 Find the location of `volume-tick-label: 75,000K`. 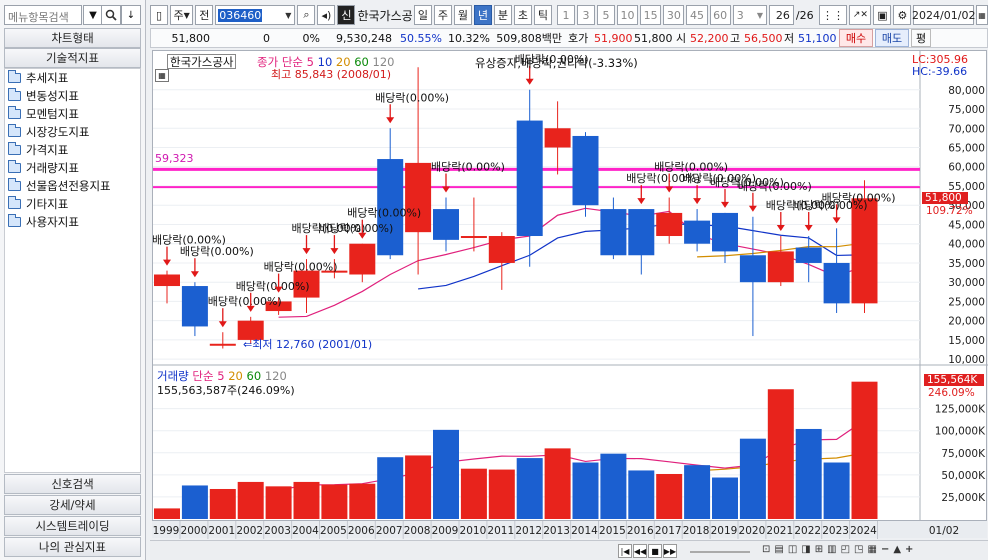

volume-tick-label: 75,000K is located at coordinates (963, 454).